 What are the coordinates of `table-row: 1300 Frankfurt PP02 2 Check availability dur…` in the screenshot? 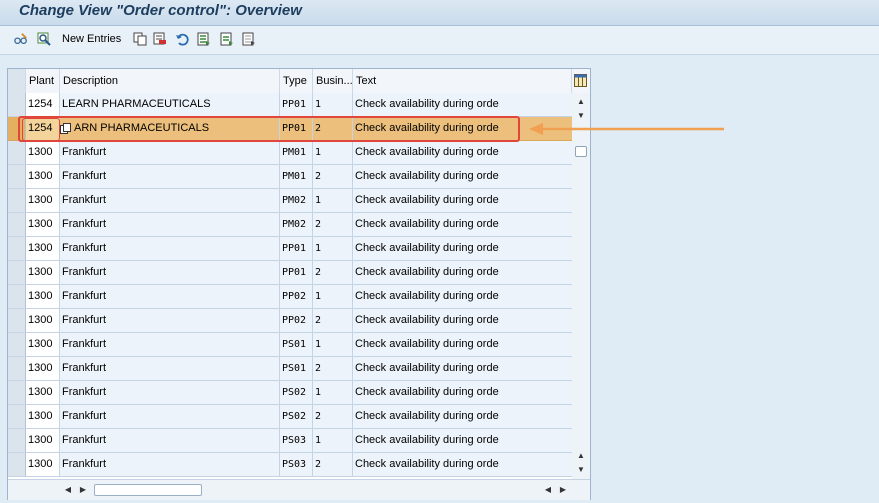 It's located at (290, 321).